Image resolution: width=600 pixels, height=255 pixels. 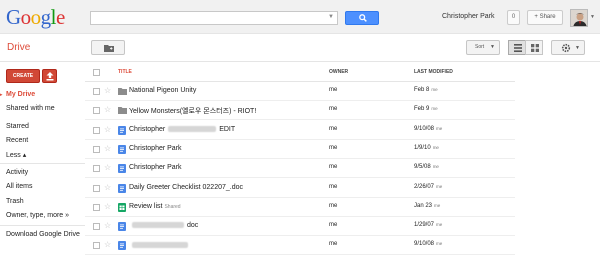 I want to click on sidebar-item-download-google-drive: Download Google Drive, so click(x=43, y=234).